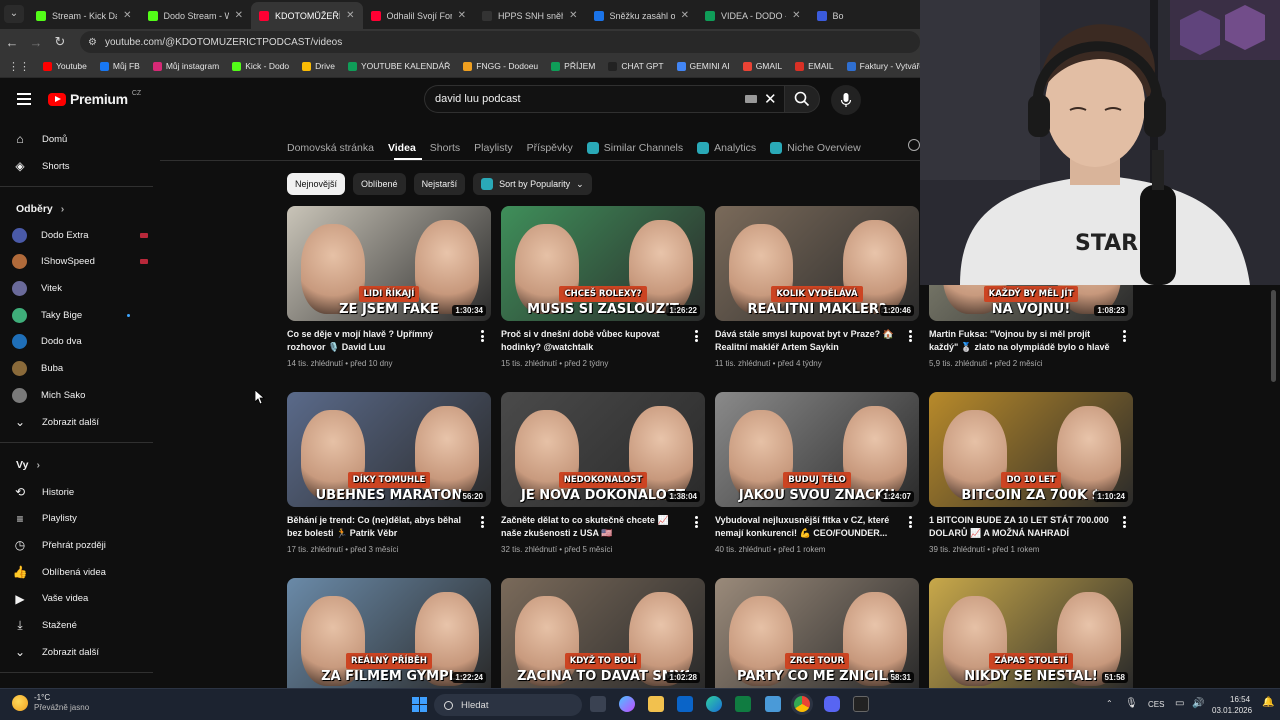  I want to click on video-thumbnail: NEDOKONALOST JE NOVÁ DOKONALOST 1:38:04, so click(603, 449).